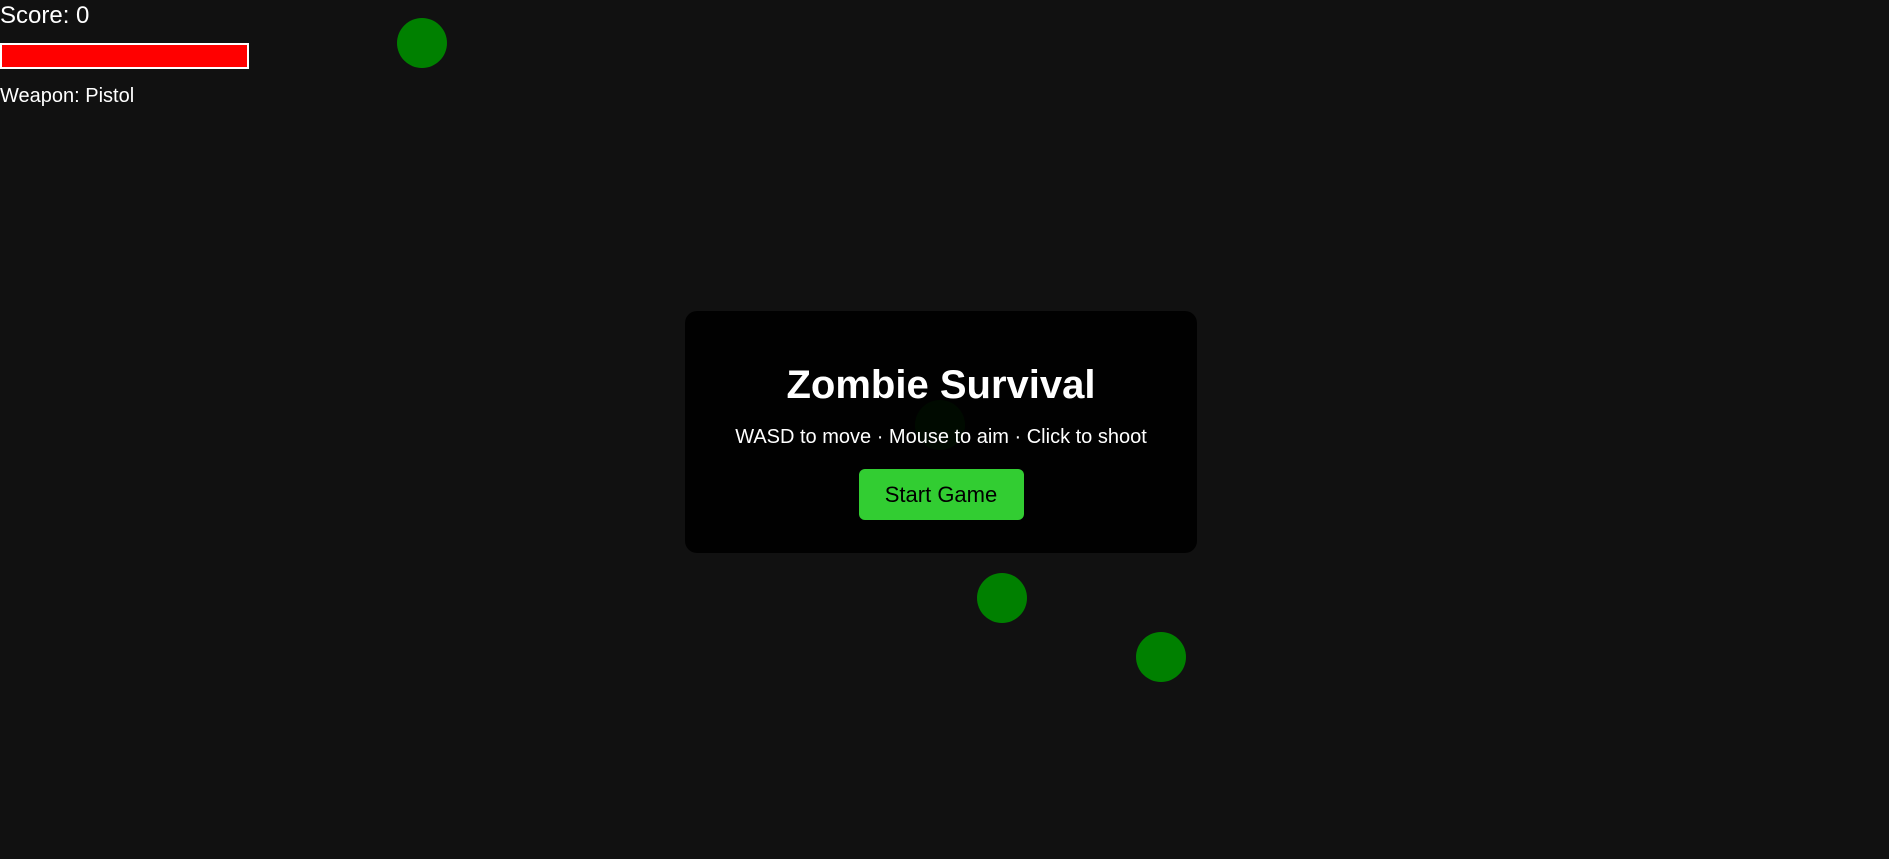 This screenshot has width=1889, height=859. Describe the element at coordinates (45, 15) in the screenshot. I see `score-display: Score: 0` at that location.